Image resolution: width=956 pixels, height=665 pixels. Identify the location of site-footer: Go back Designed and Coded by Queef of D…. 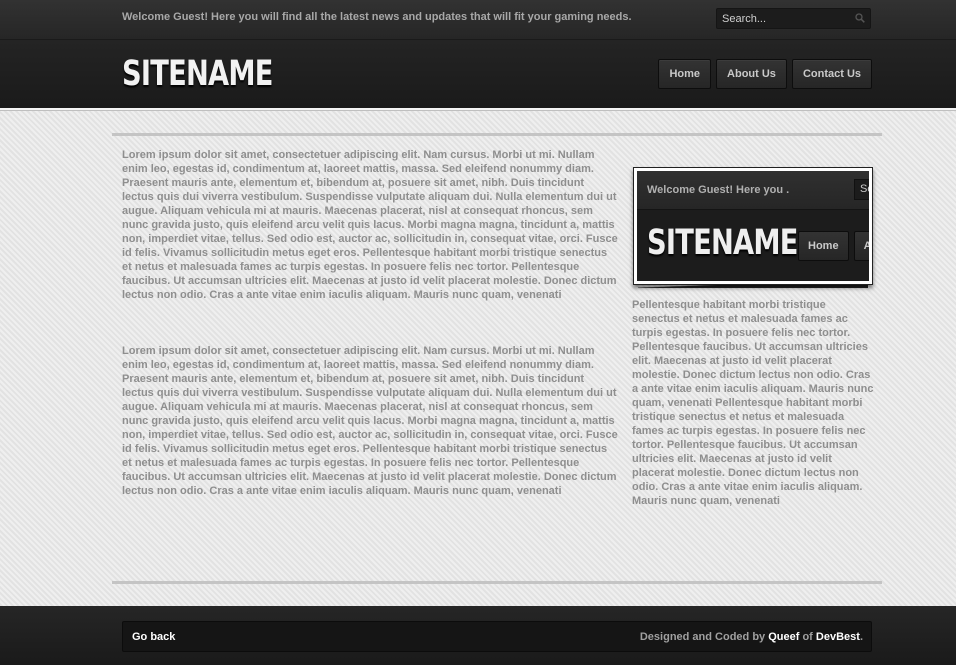
(478, 635).